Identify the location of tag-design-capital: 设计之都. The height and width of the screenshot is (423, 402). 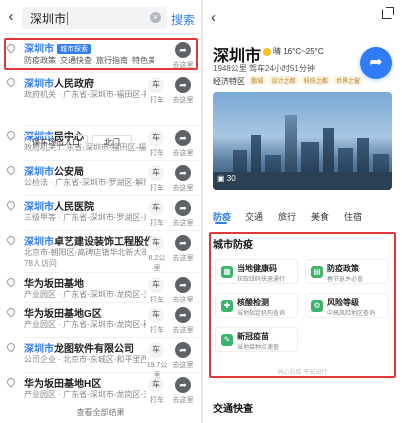
(283, 80).